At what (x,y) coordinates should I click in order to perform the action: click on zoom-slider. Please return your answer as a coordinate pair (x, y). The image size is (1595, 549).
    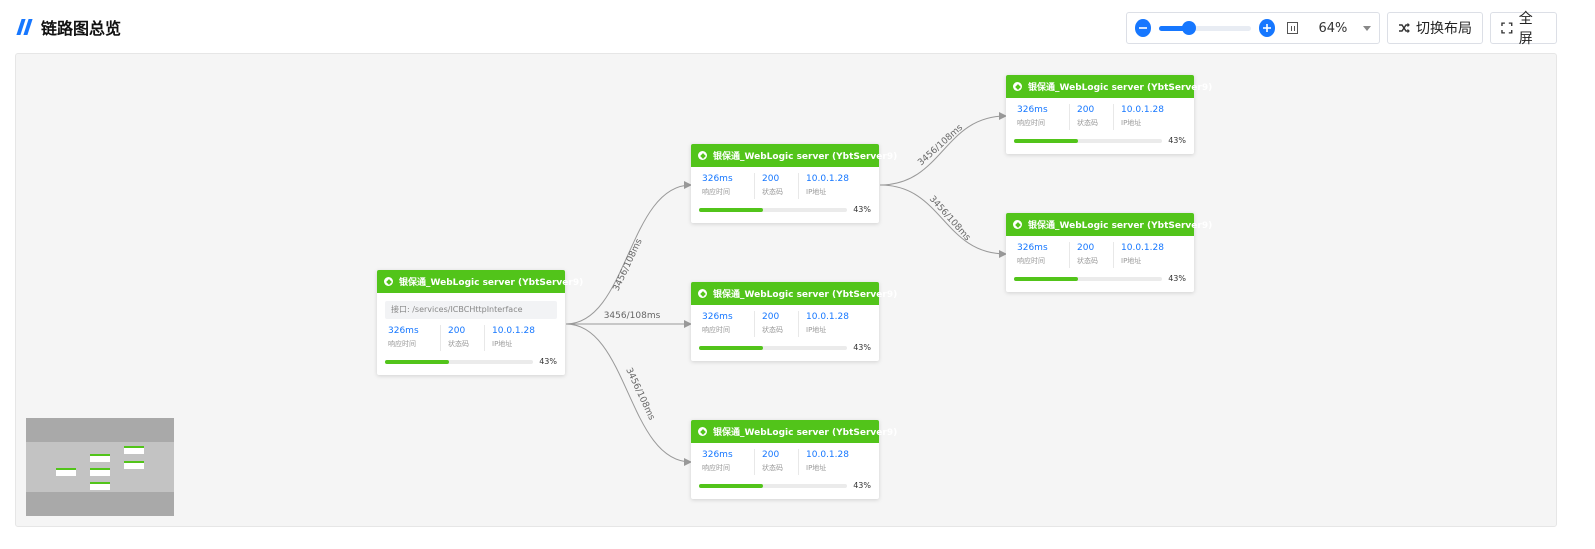
    Looking at the image, I should click on (1205, 28).